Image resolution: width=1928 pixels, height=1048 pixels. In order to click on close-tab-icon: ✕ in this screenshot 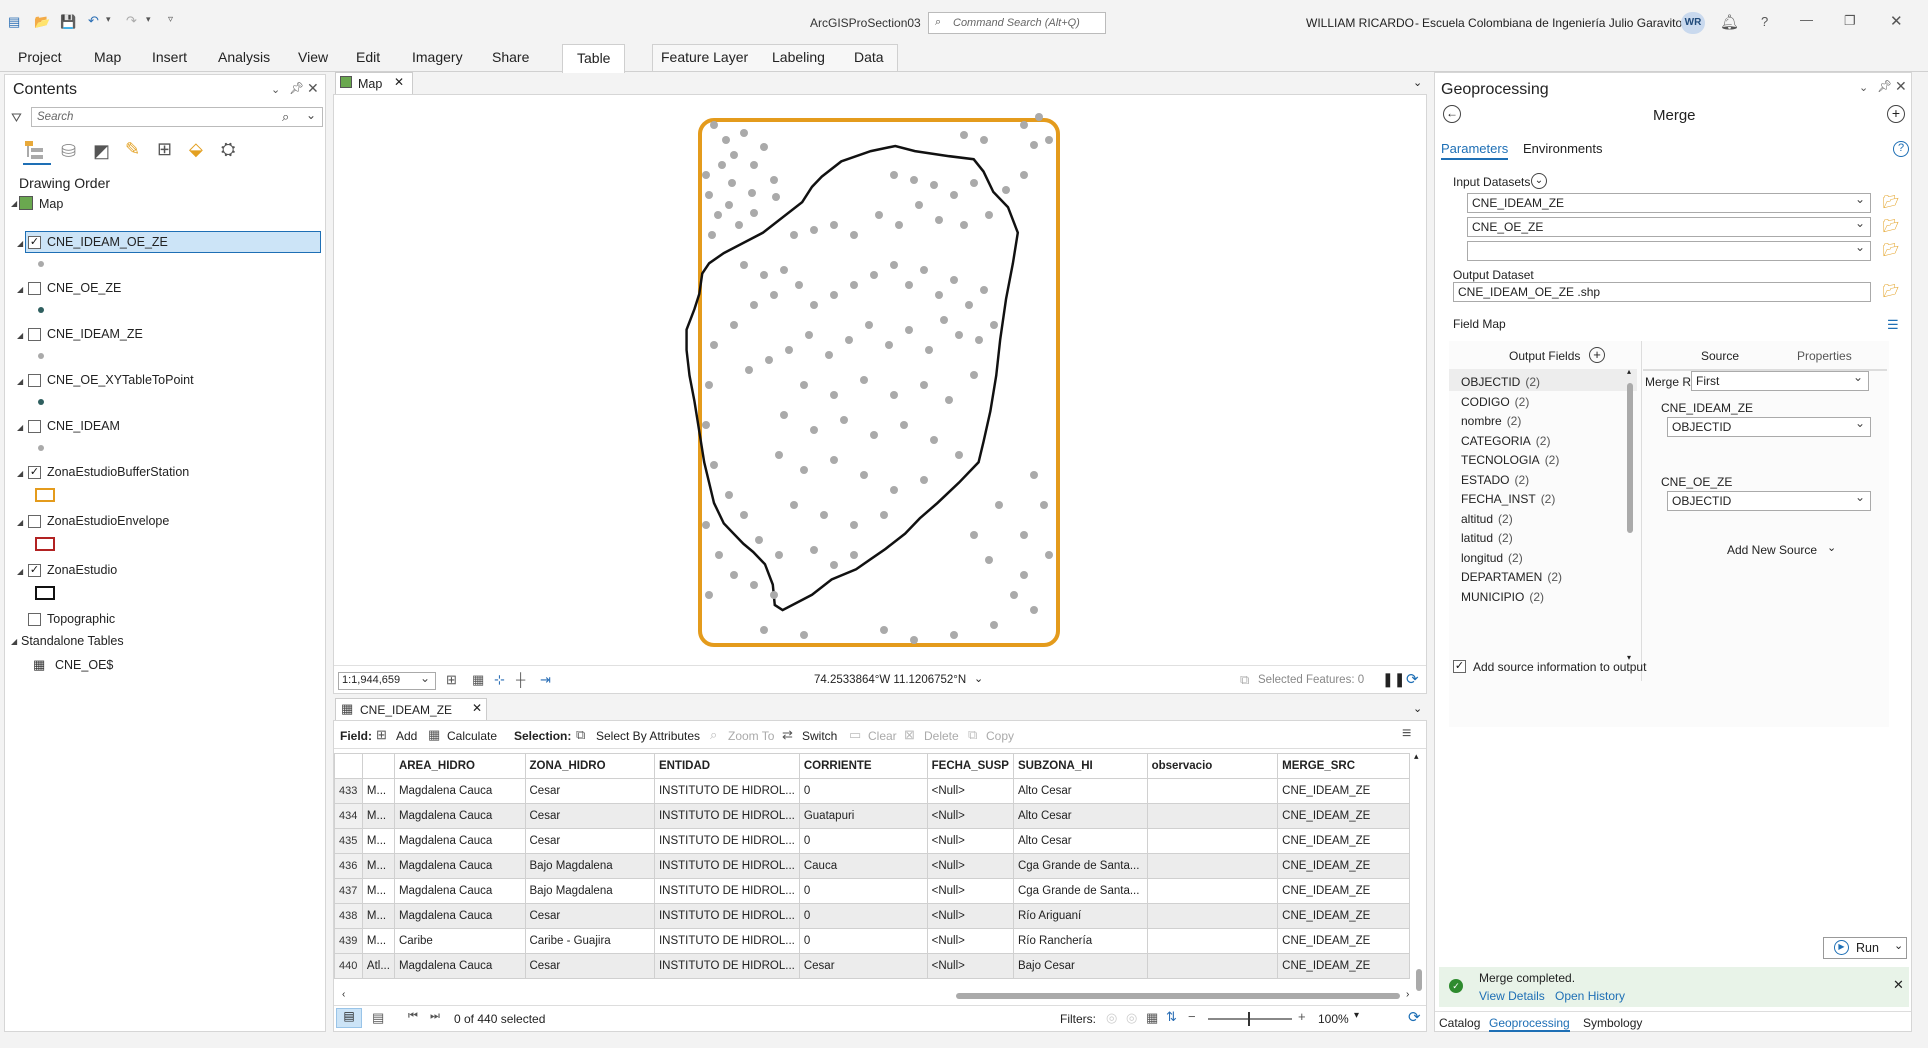, I will do `click(477, 708)`.